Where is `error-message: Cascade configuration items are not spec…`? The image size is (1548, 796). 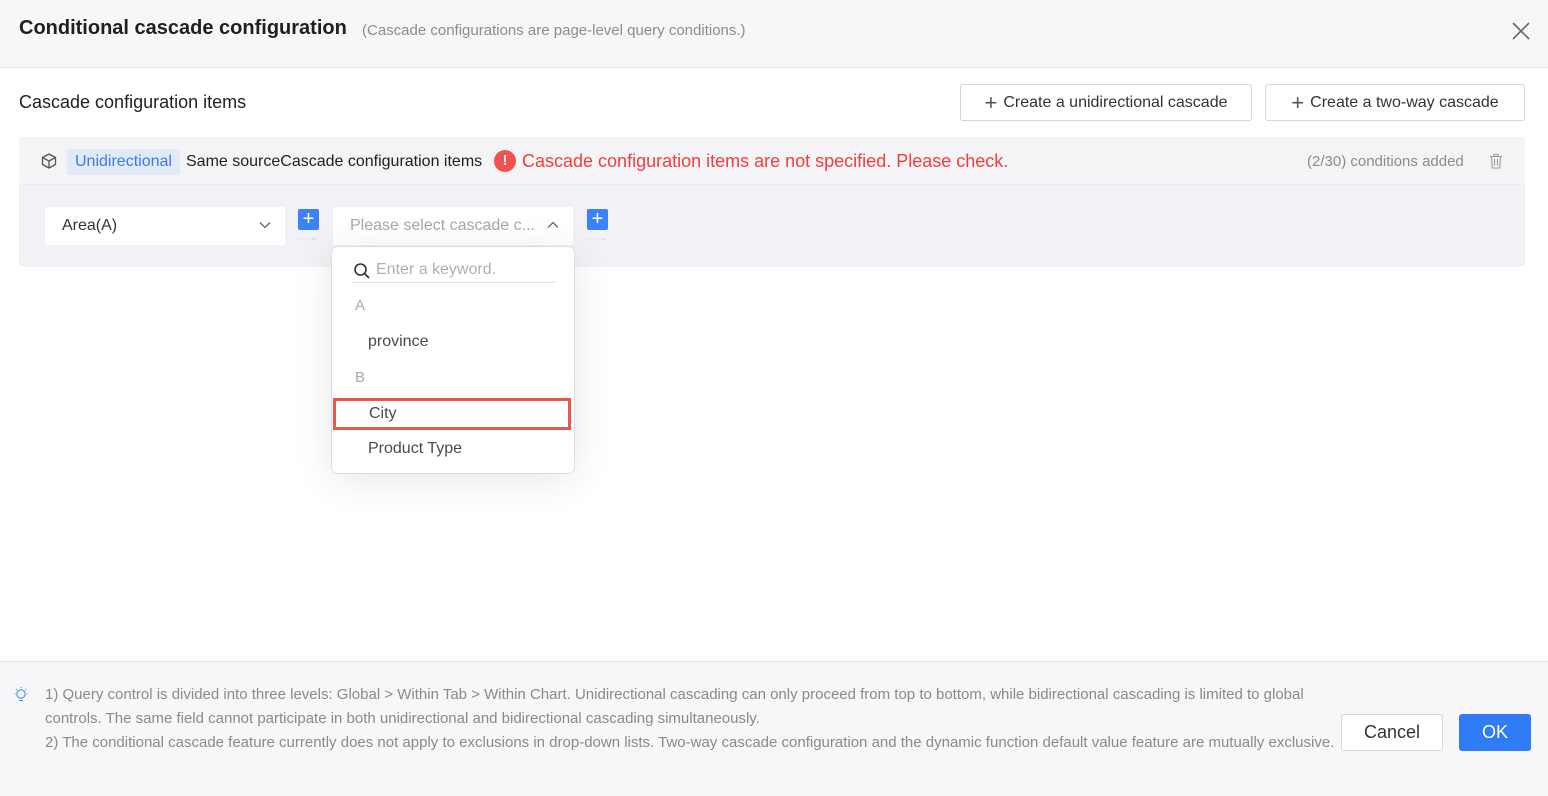 error-message: Cascade configuration items are not spec… is located at coordinates (765, 161).